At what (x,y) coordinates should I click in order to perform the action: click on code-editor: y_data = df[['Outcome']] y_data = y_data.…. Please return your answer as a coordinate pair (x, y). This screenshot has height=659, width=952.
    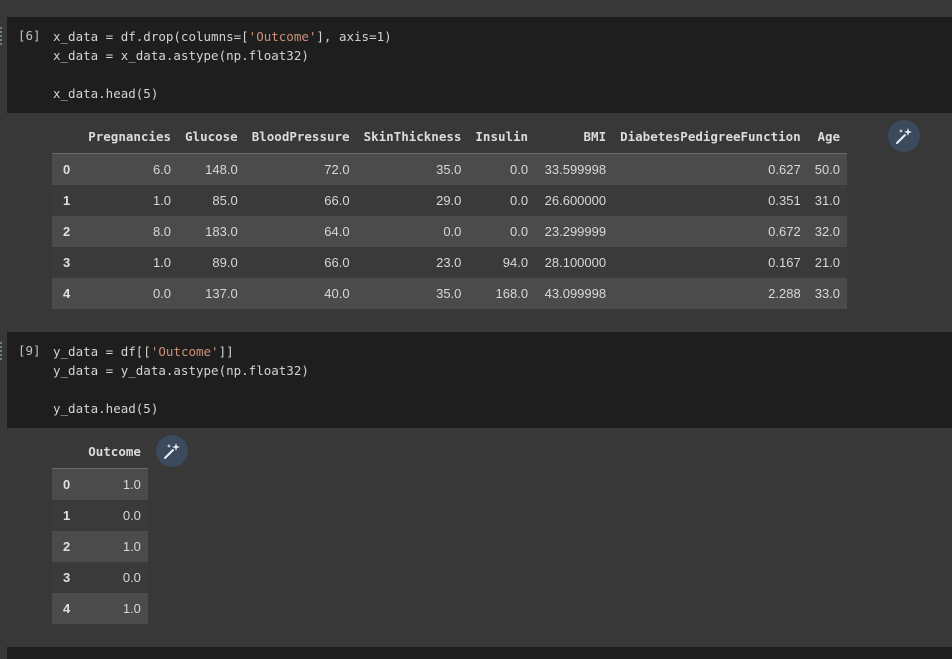
    Looking at the image, I should click on (181, 380).